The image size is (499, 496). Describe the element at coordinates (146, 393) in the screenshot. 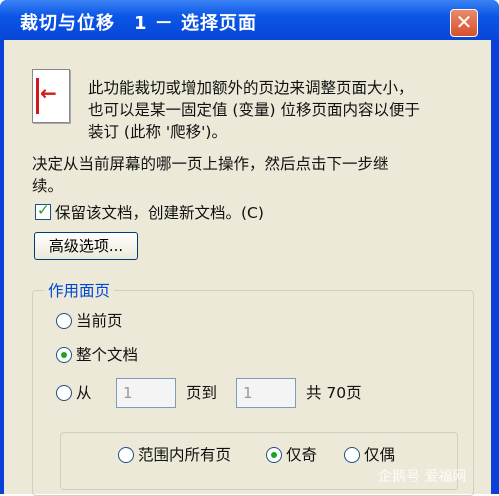

I see `from-page-input: 1` at that location.